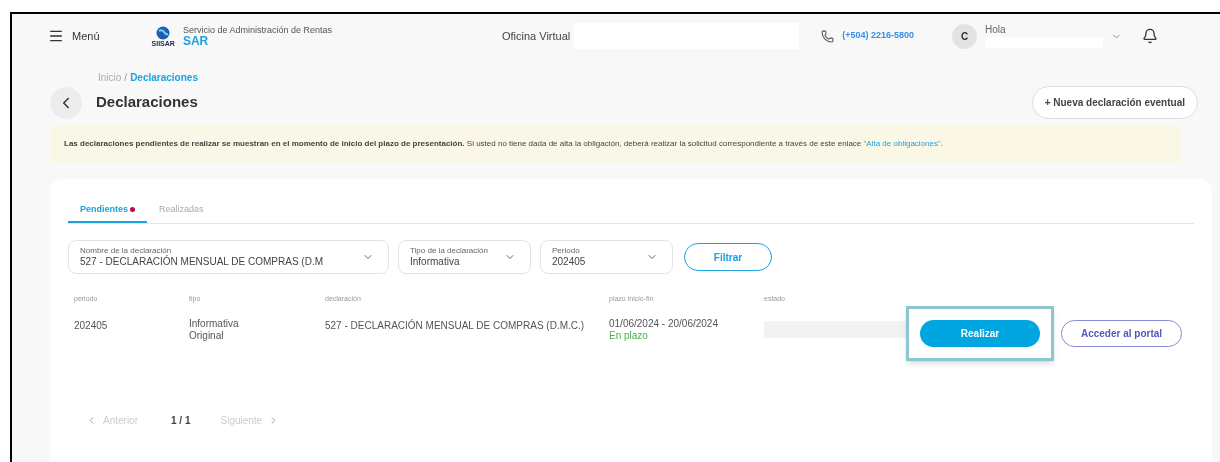 Image resolution: width=1220 pixels, height=462 pixels. I want to click on breadcrumb-link: Inicio, so click(110, 77).